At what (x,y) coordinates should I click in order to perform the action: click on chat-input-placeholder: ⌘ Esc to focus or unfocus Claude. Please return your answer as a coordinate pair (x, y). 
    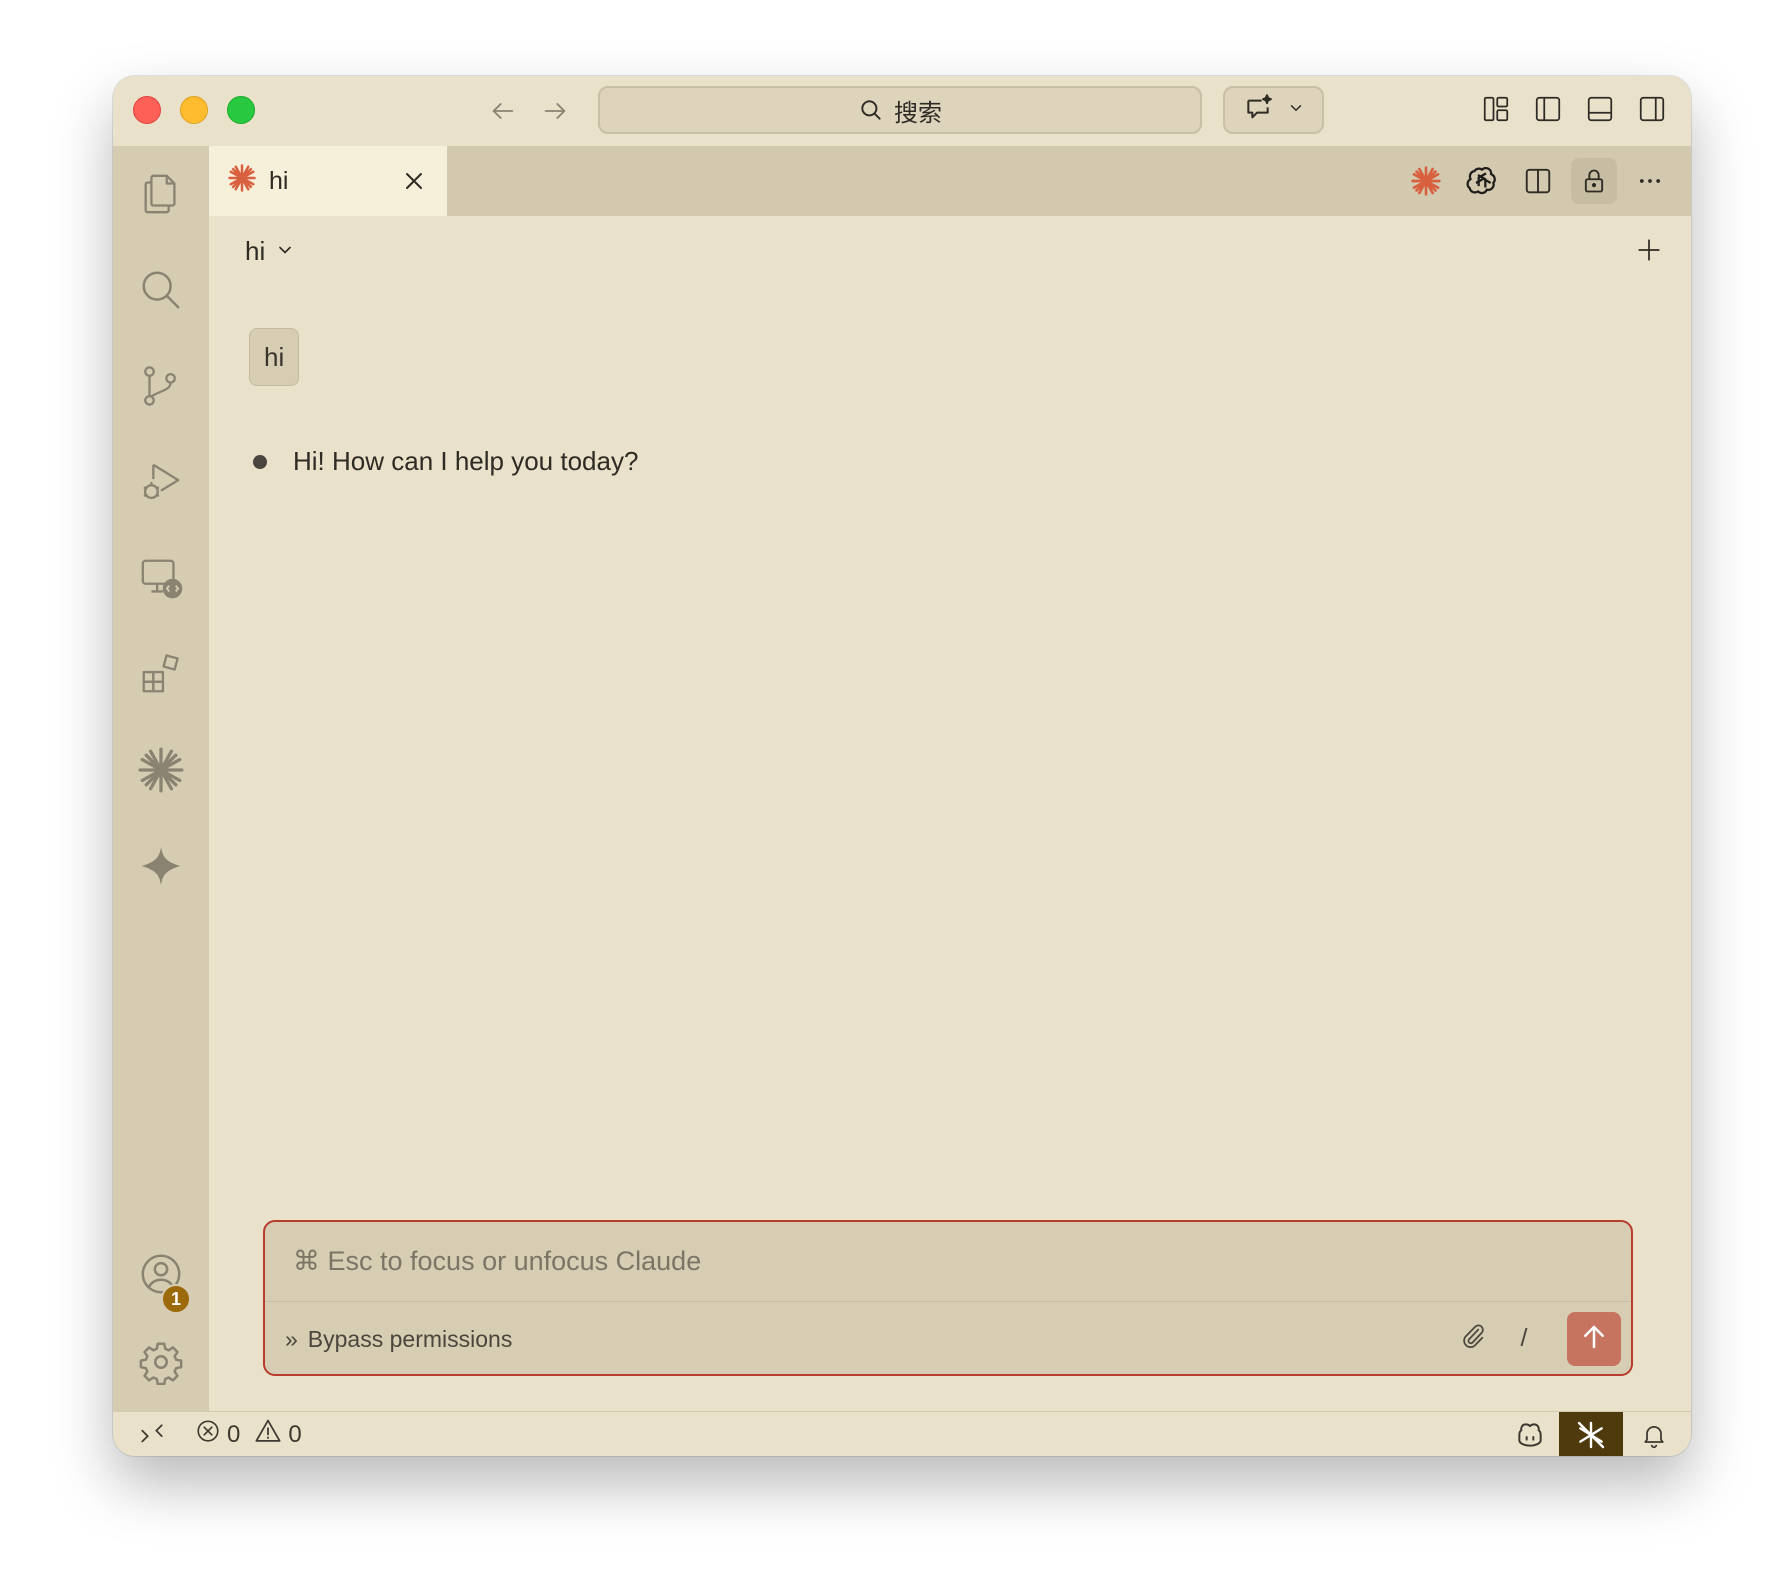
    Looking at the image, I should click on (497, 1261).